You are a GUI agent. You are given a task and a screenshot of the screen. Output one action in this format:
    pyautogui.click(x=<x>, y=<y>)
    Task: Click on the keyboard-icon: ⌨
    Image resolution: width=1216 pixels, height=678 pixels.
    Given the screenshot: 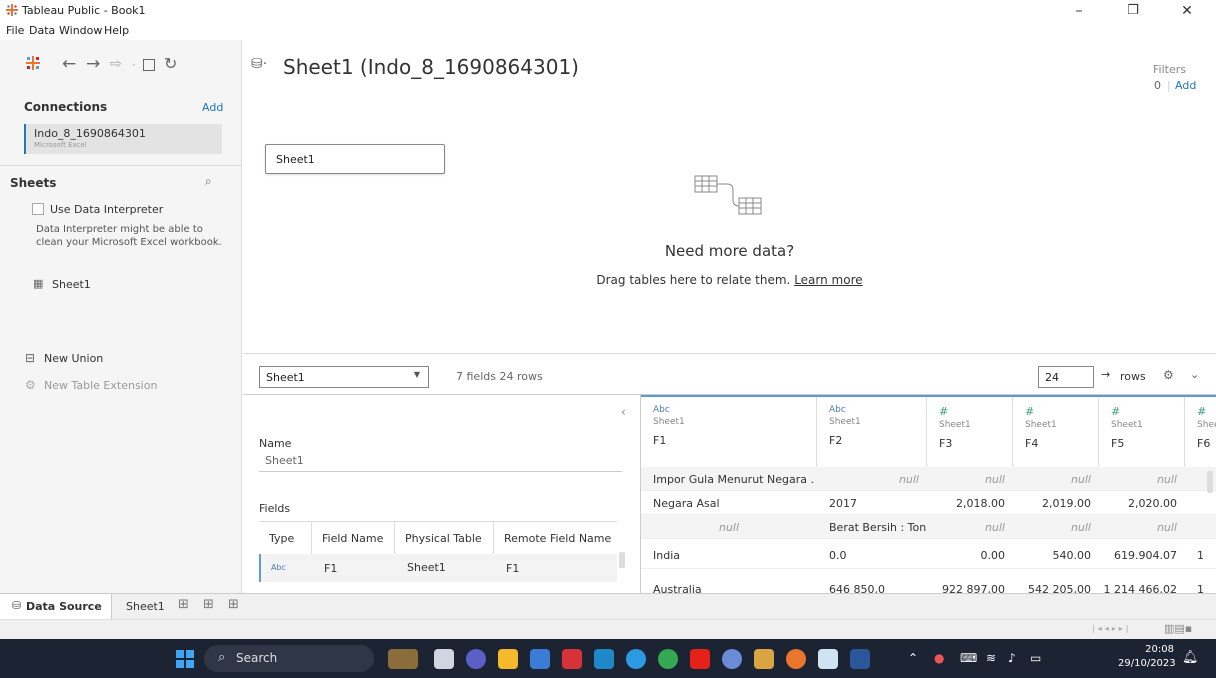 What is the action you would take?
    pyautogui.click(x=968, y=658)
    